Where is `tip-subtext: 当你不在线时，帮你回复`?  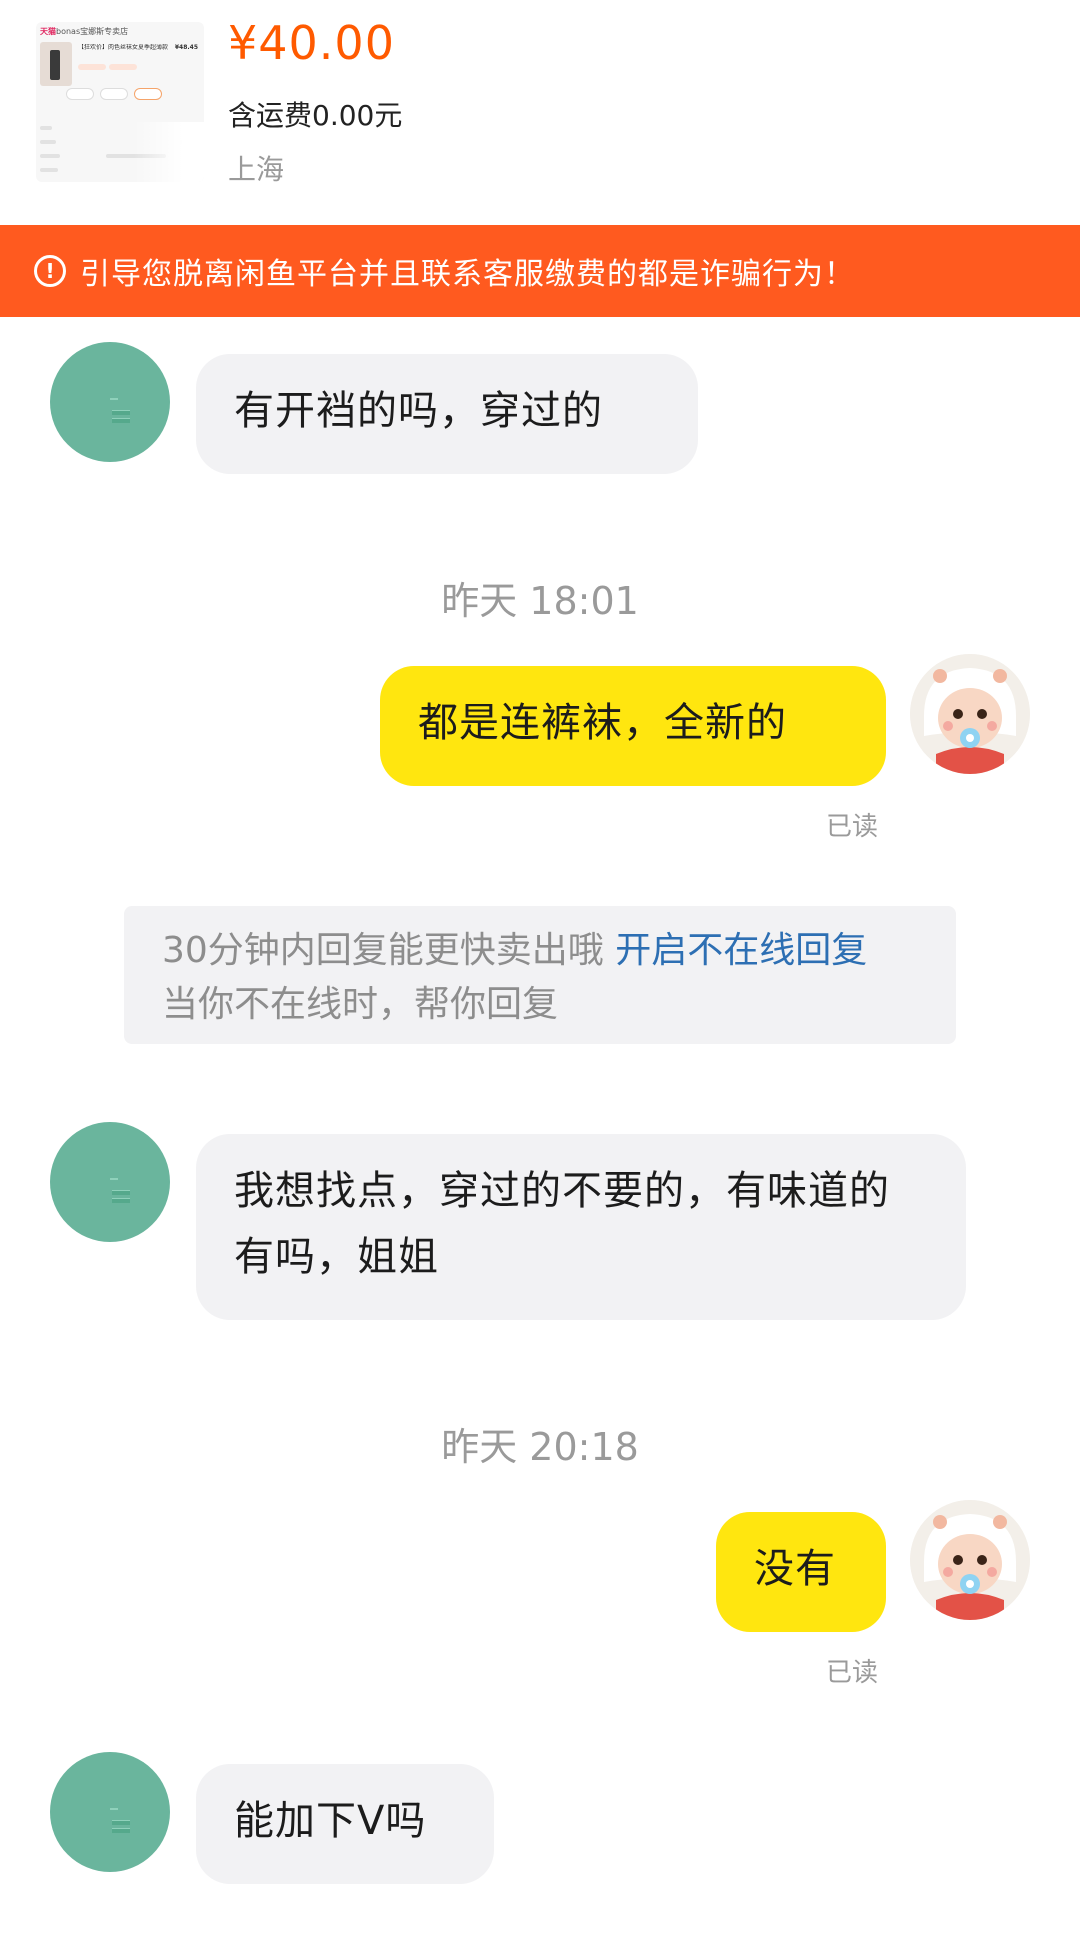
tip-subtext: 当你不在线时，帮你回复 is located at coordinates (360, 1004).